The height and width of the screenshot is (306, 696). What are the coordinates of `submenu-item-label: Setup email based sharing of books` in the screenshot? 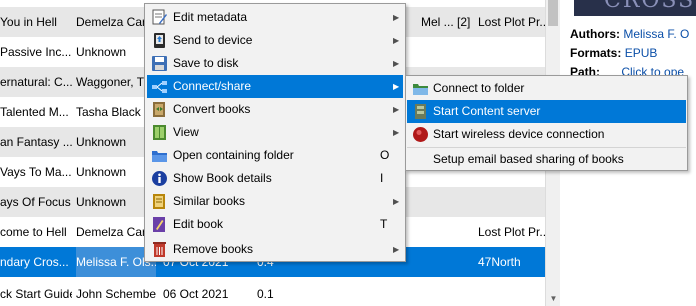 It's located at (528, 159).